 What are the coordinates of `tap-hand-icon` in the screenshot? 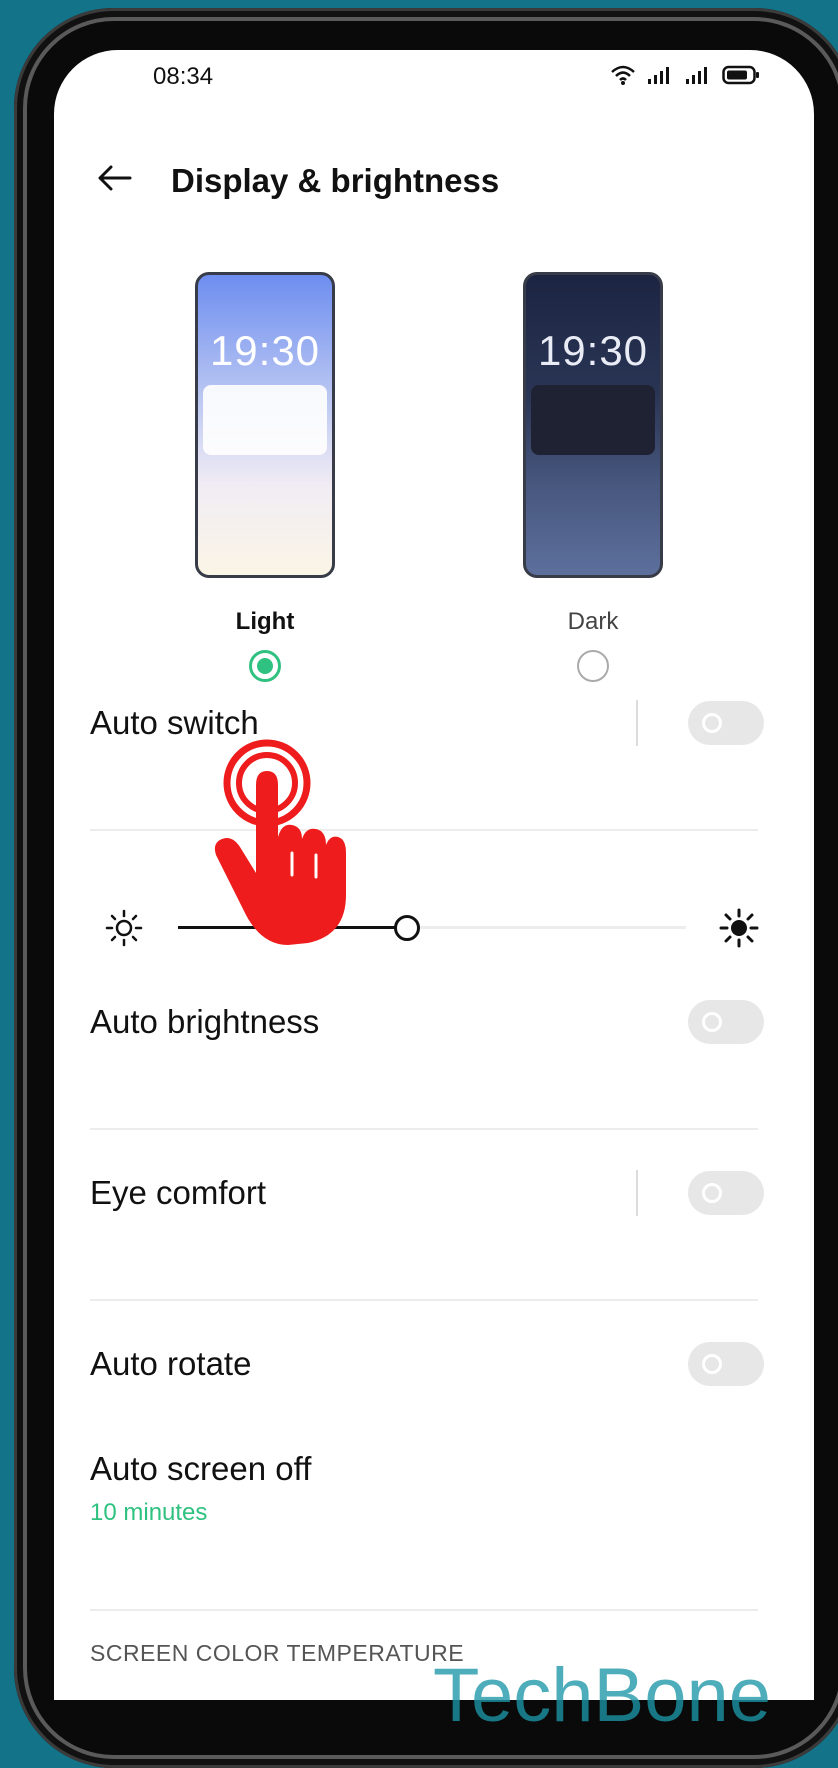 It's located at (280, 842).